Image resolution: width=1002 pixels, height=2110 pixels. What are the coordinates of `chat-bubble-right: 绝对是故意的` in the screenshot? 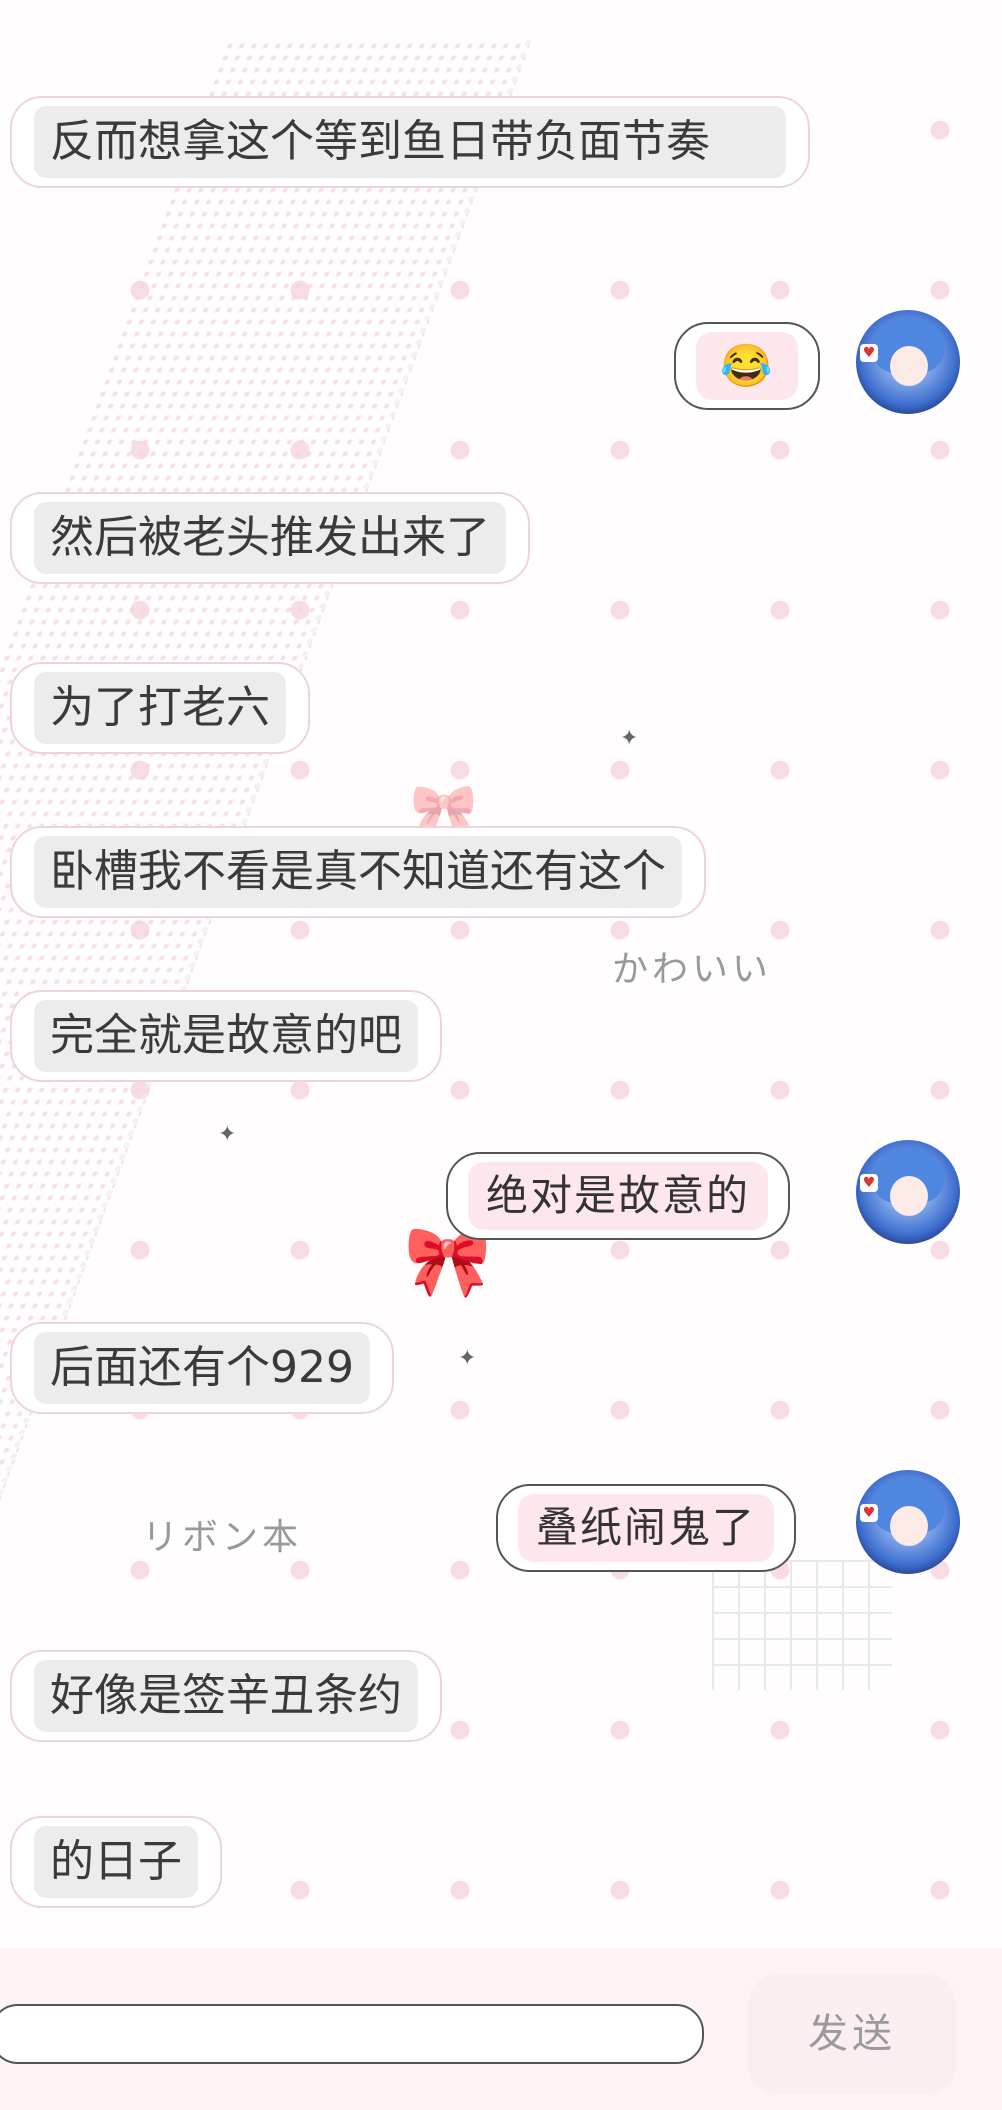 It's located at (618, 1196).